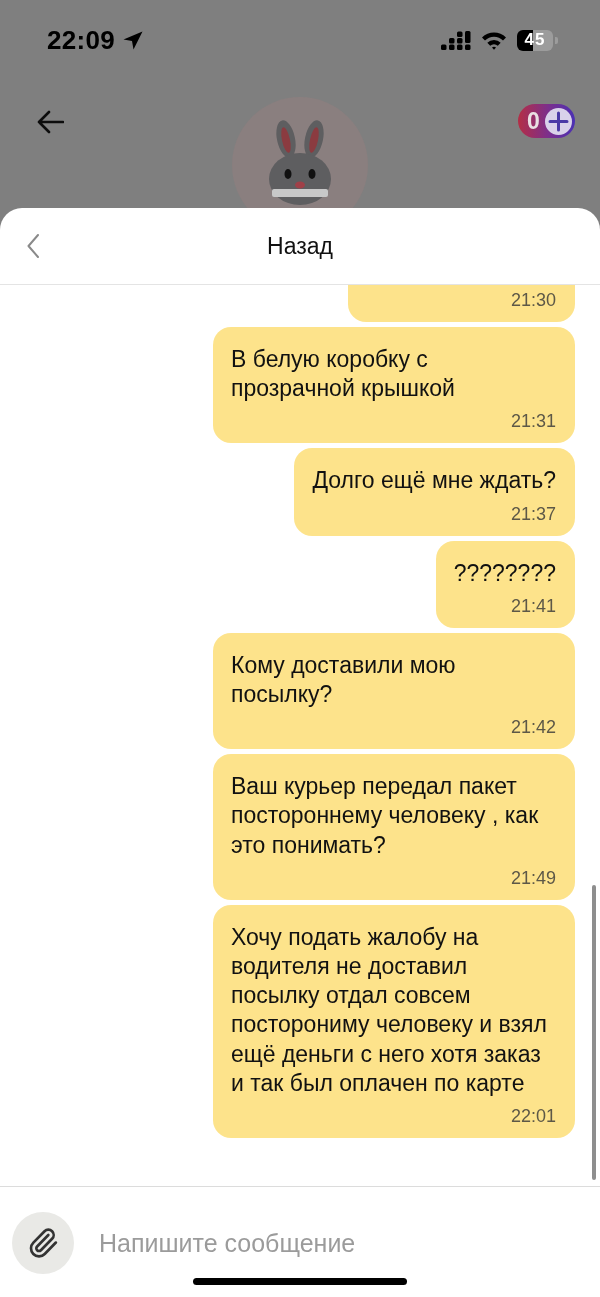 The image size is (600, 1297). I want to click on plus-circle-icon, so click(558, 121).